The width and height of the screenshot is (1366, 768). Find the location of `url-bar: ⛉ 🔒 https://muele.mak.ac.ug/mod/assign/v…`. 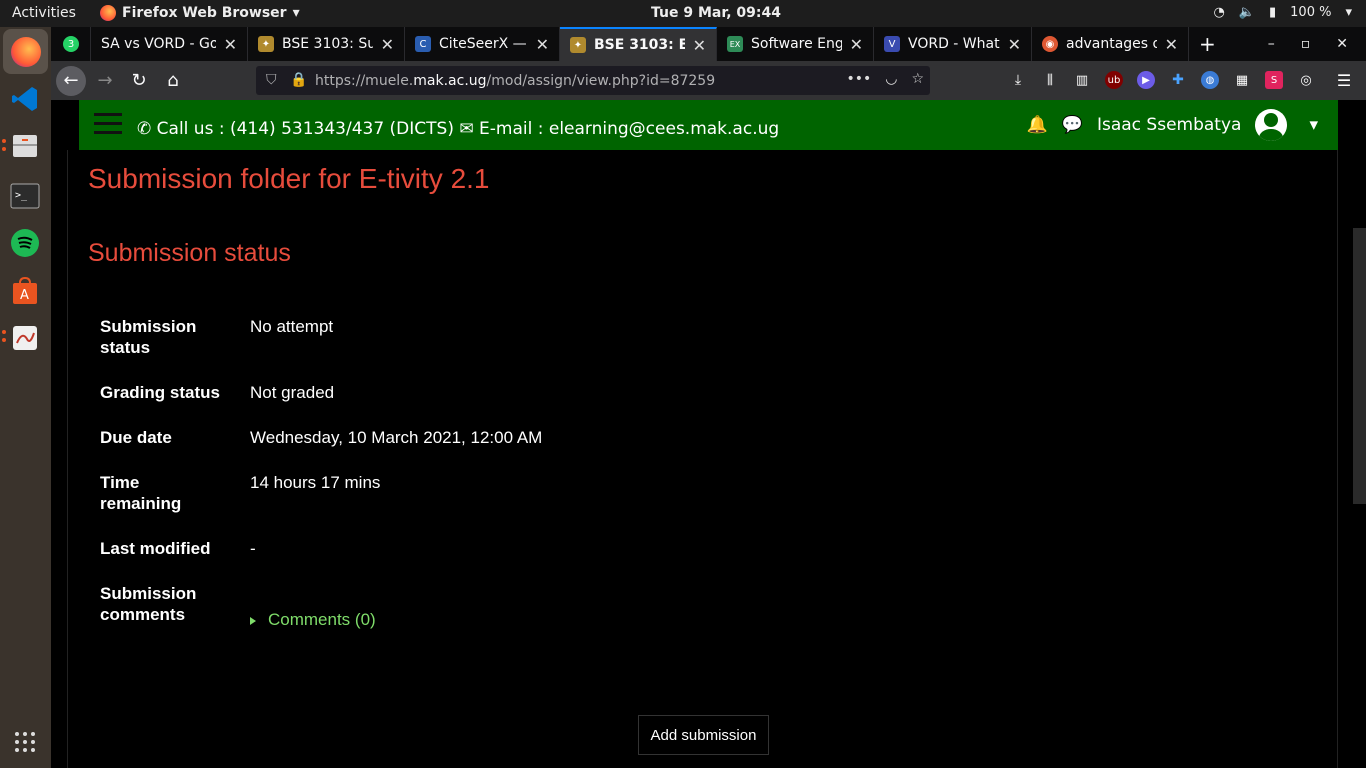

url-bar: ⛉ 🔒 https://muele.mak.ac.ug/mod/assign/v… is located at coordinates (593, 80).